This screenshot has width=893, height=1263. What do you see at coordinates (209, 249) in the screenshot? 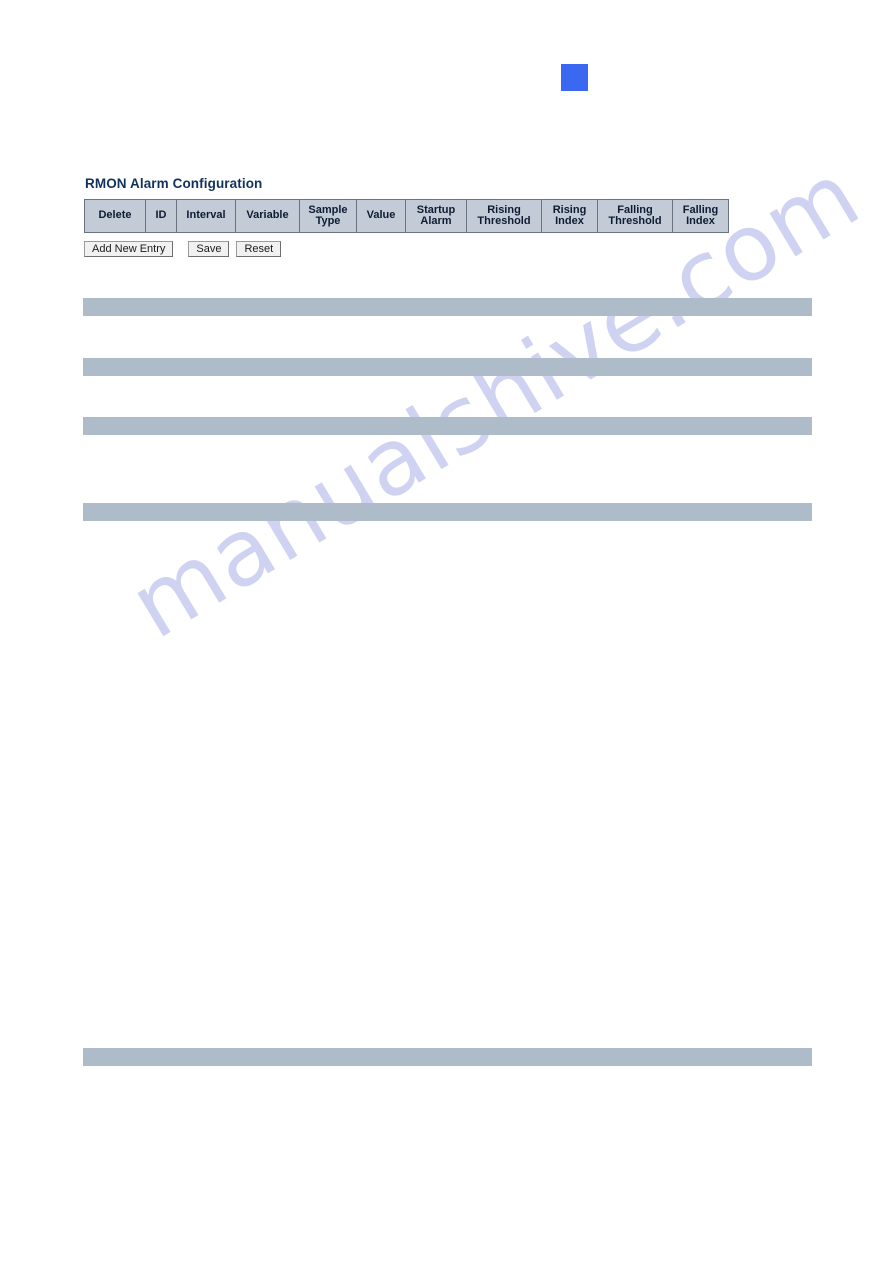
I see `save-button: Save` at bounding box center [209, 249].